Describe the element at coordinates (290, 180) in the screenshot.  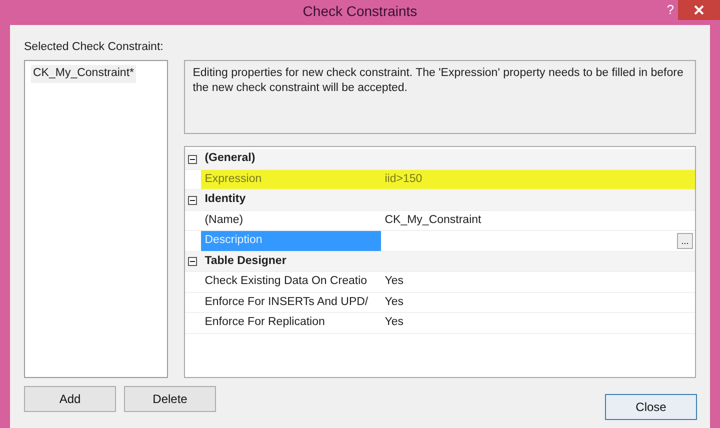
I see `property-name: Expression` at that location.